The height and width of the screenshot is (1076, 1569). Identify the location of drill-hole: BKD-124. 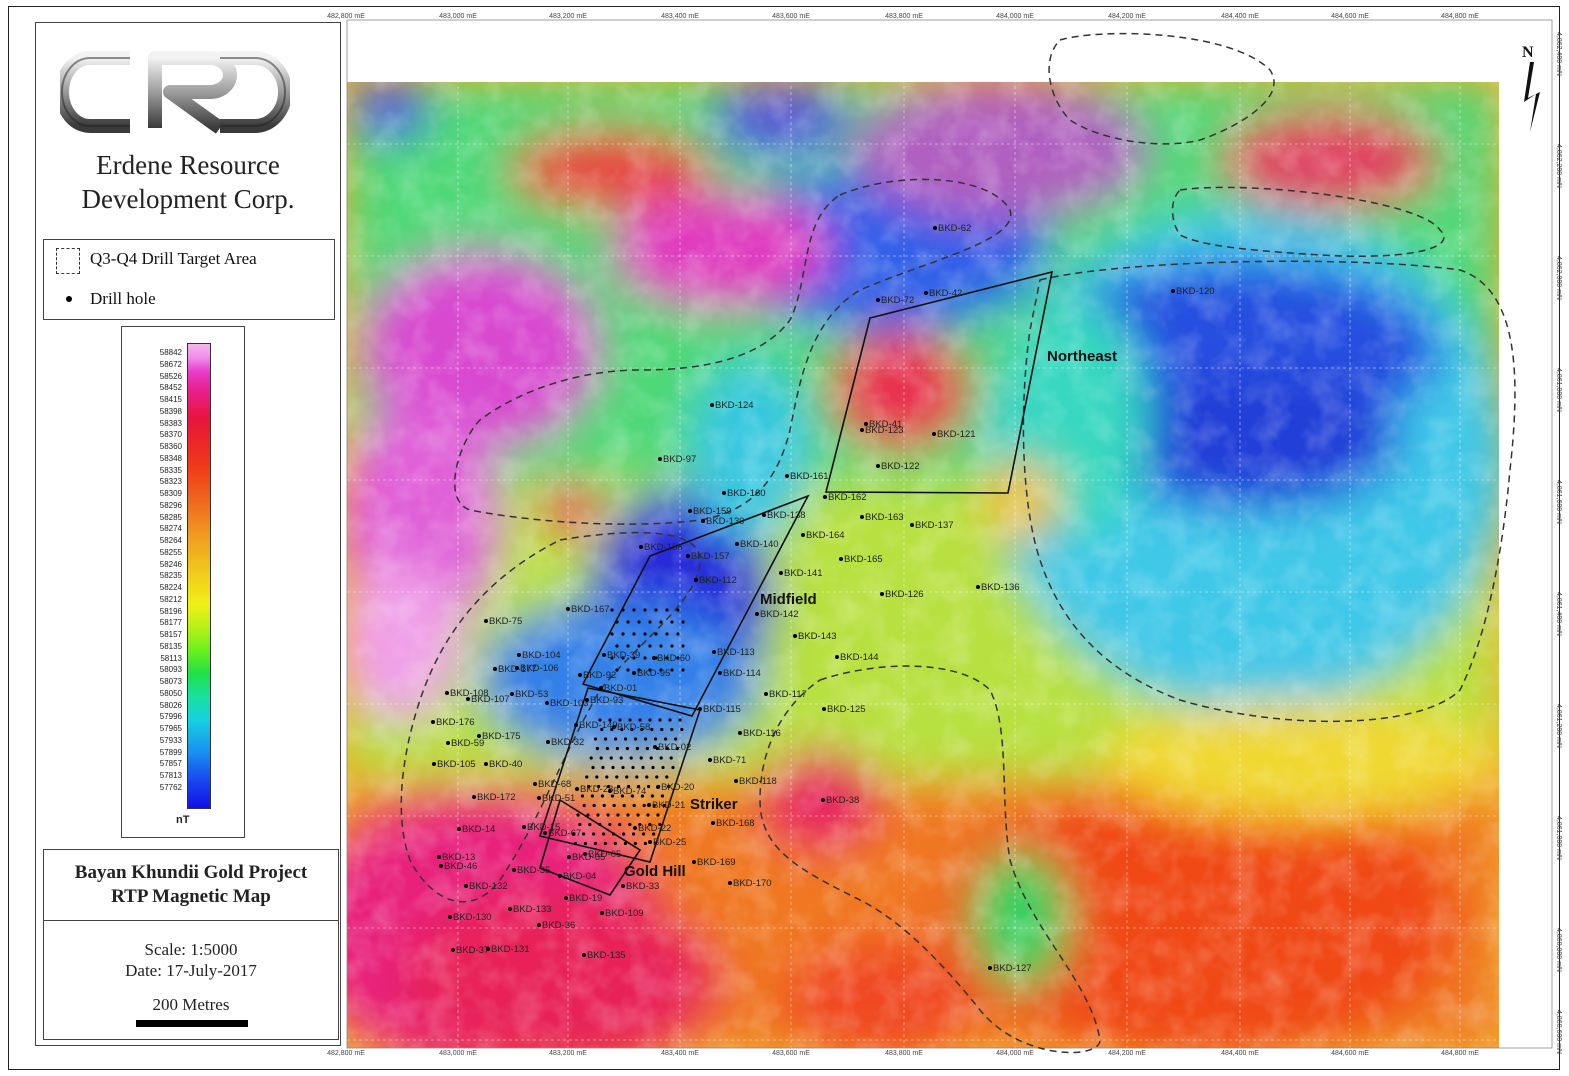
(732, 405).